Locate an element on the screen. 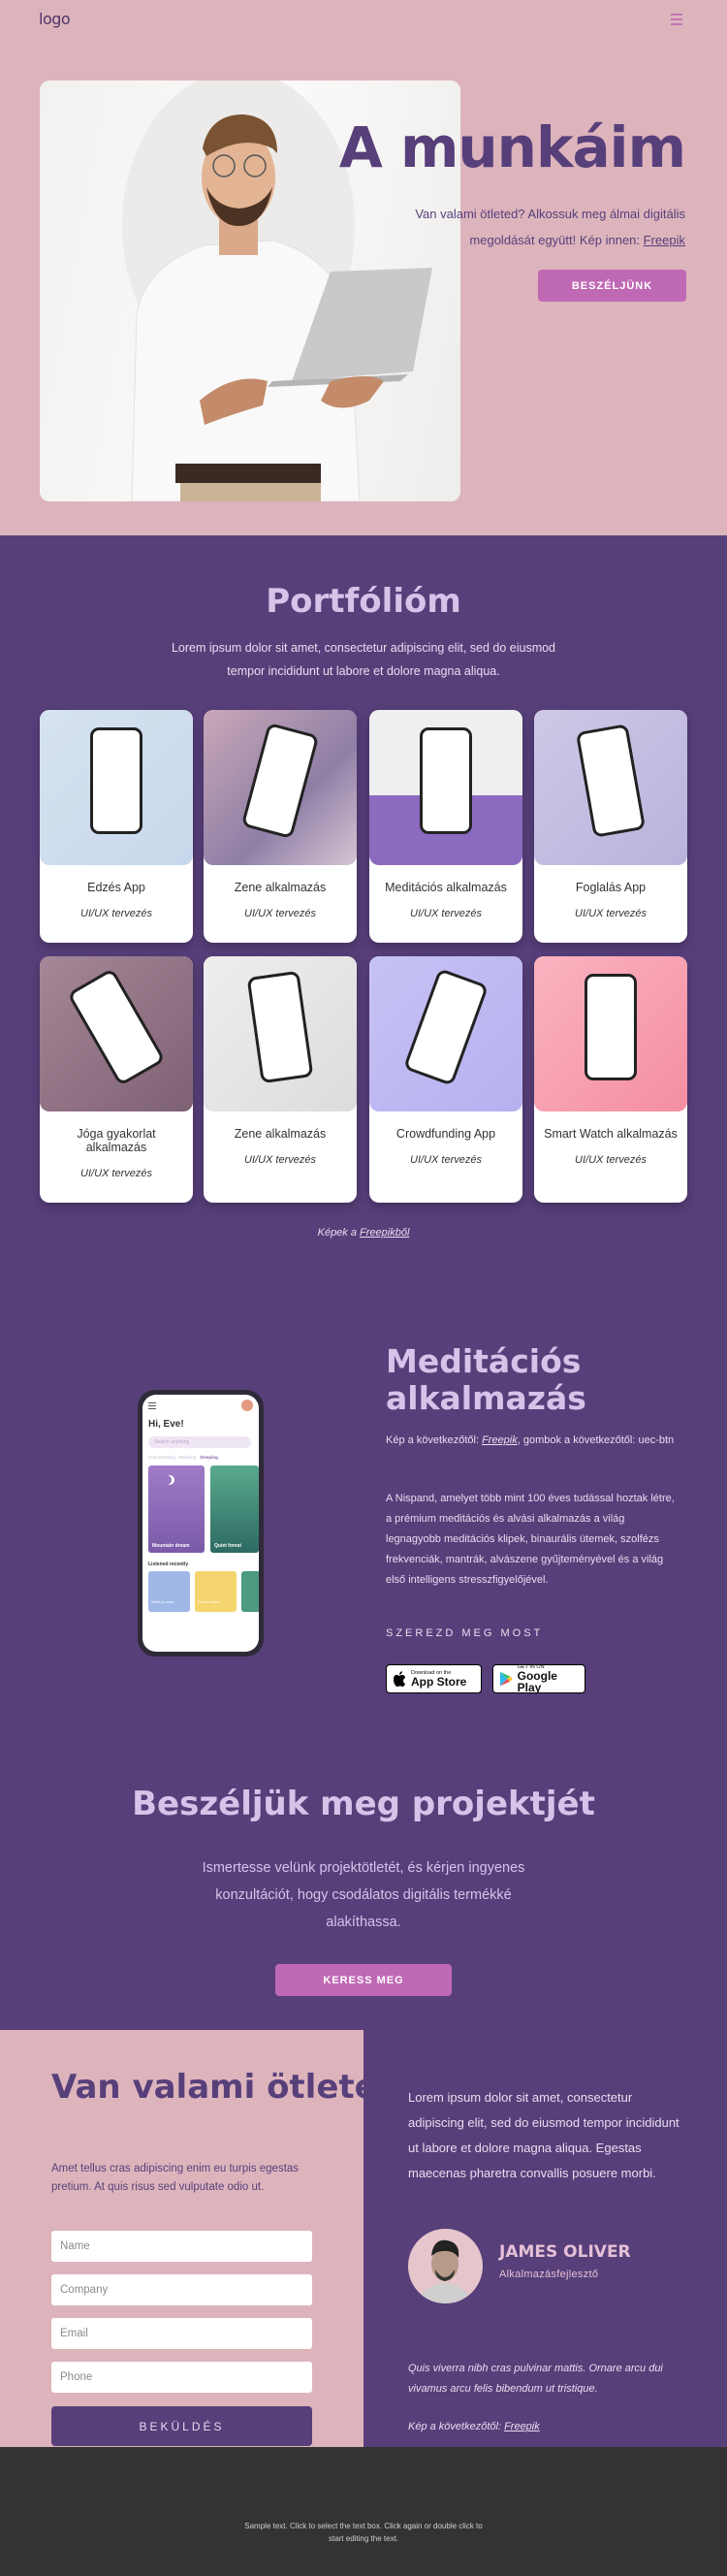 This screenshot has height=2576, width=727. portfolio-title: Portfólióm is located at coordinates (363, 601).